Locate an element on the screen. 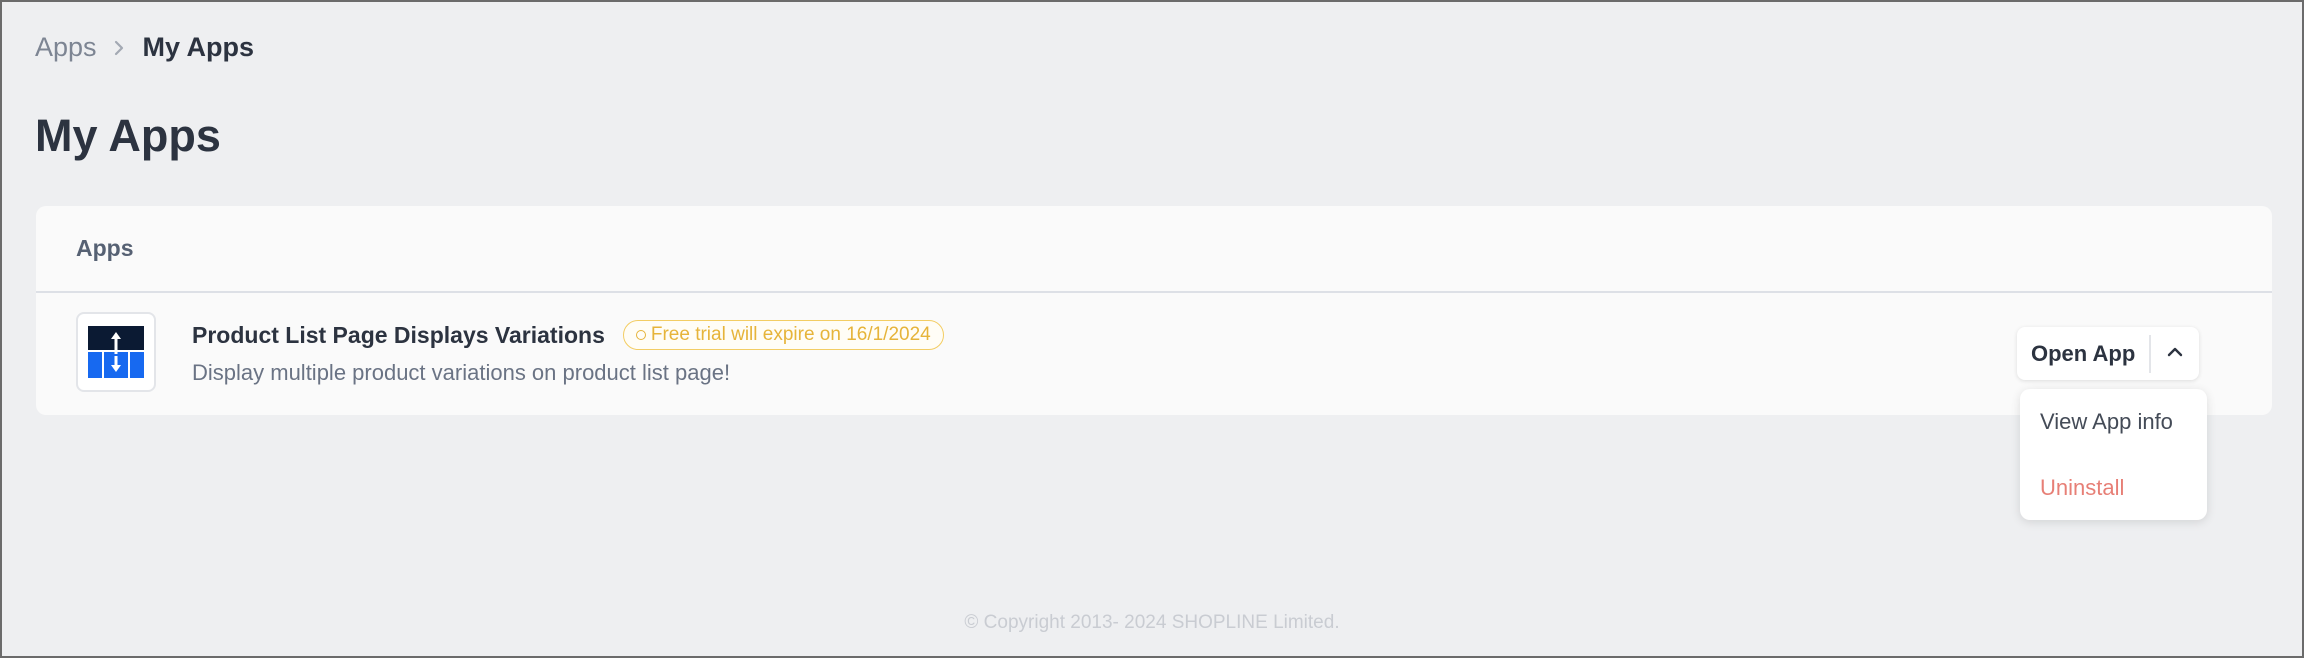 The width and height of the screenshot is (2304, 658). page-title: My Apps is located at coordinates (128, 135).